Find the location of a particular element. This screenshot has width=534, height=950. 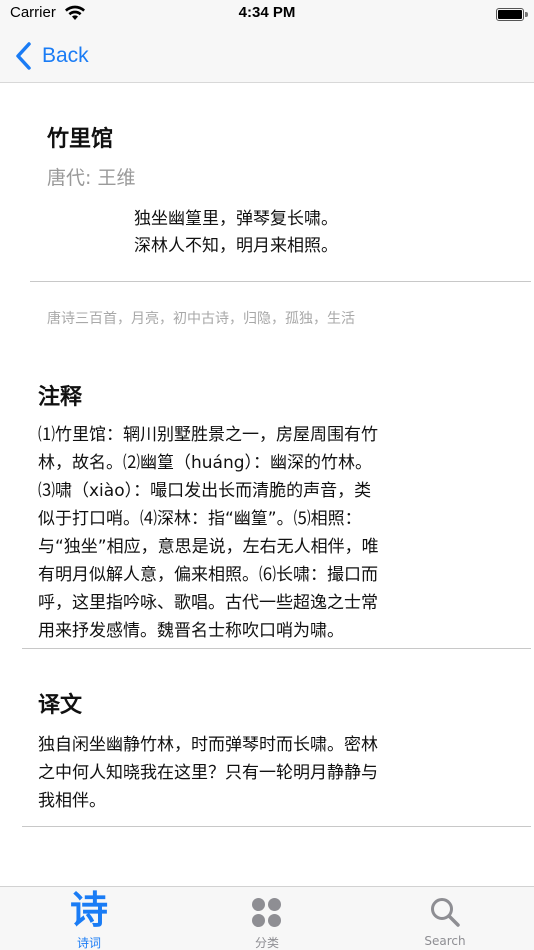

translation-line: 之中何人知晓我在这里？只有一轮明月静静与 is located at coordinates (208, 773).